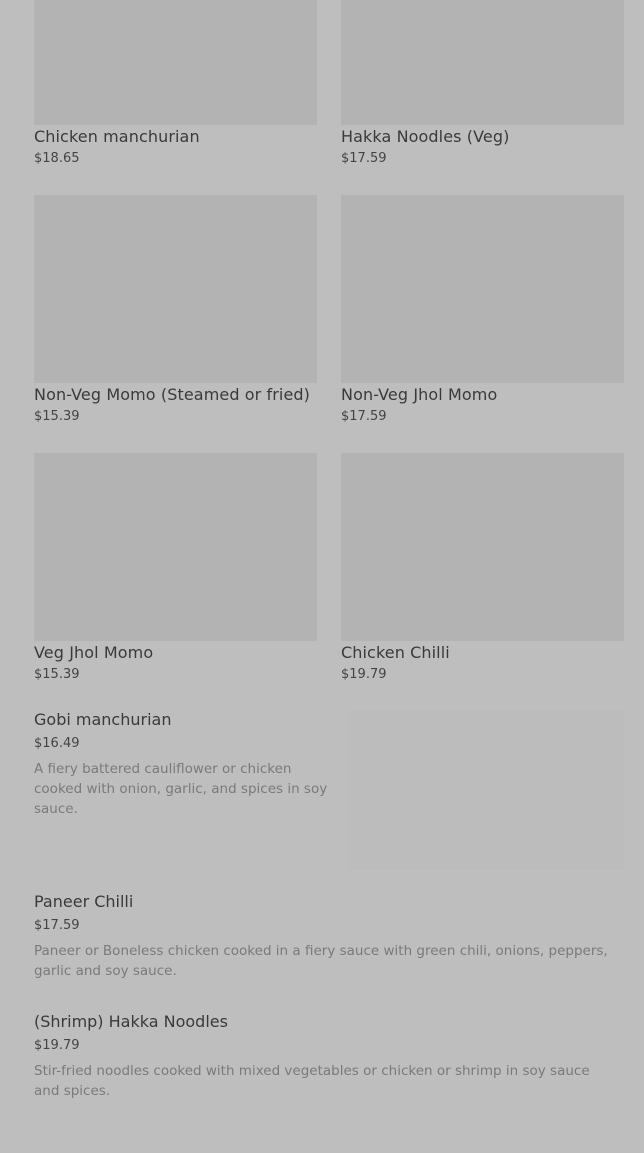  I want to click on menu-item-card: Veg Jhol Momo $15.39, so click(175, 568).